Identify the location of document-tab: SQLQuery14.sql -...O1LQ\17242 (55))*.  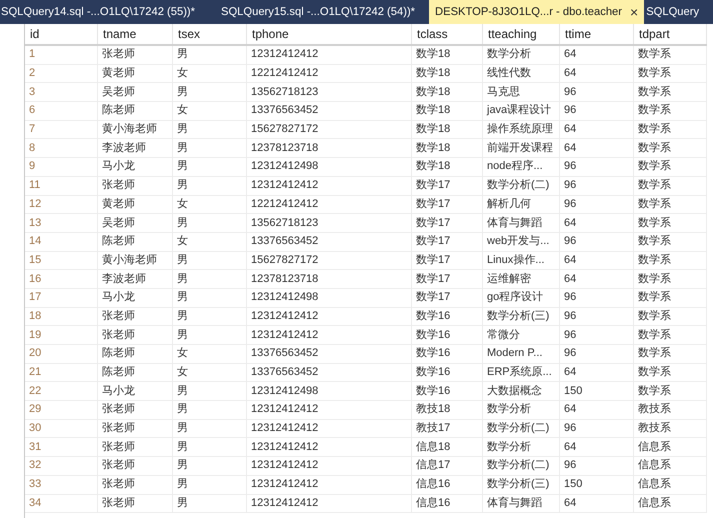
(104, 12).